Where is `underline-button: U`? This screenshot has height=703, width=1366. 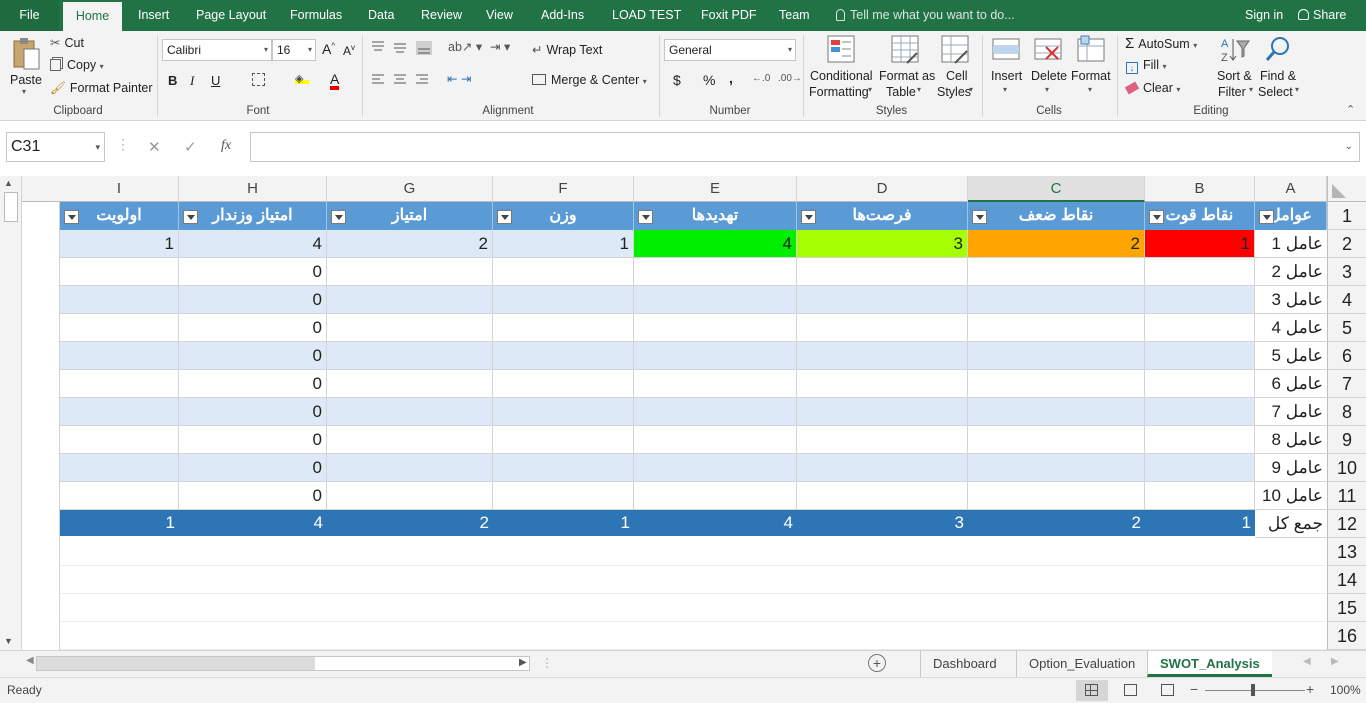
underline-button: U is located at coordinates (215, 80).